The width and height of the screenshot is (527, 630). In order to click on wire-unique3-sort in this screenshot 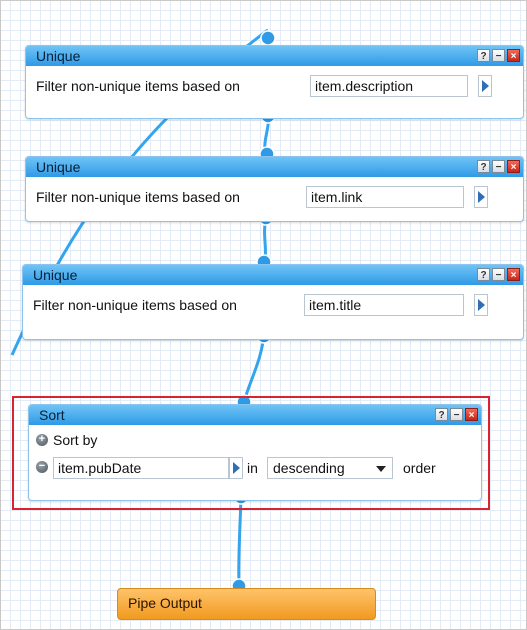, I will do `click(254, 367)`.